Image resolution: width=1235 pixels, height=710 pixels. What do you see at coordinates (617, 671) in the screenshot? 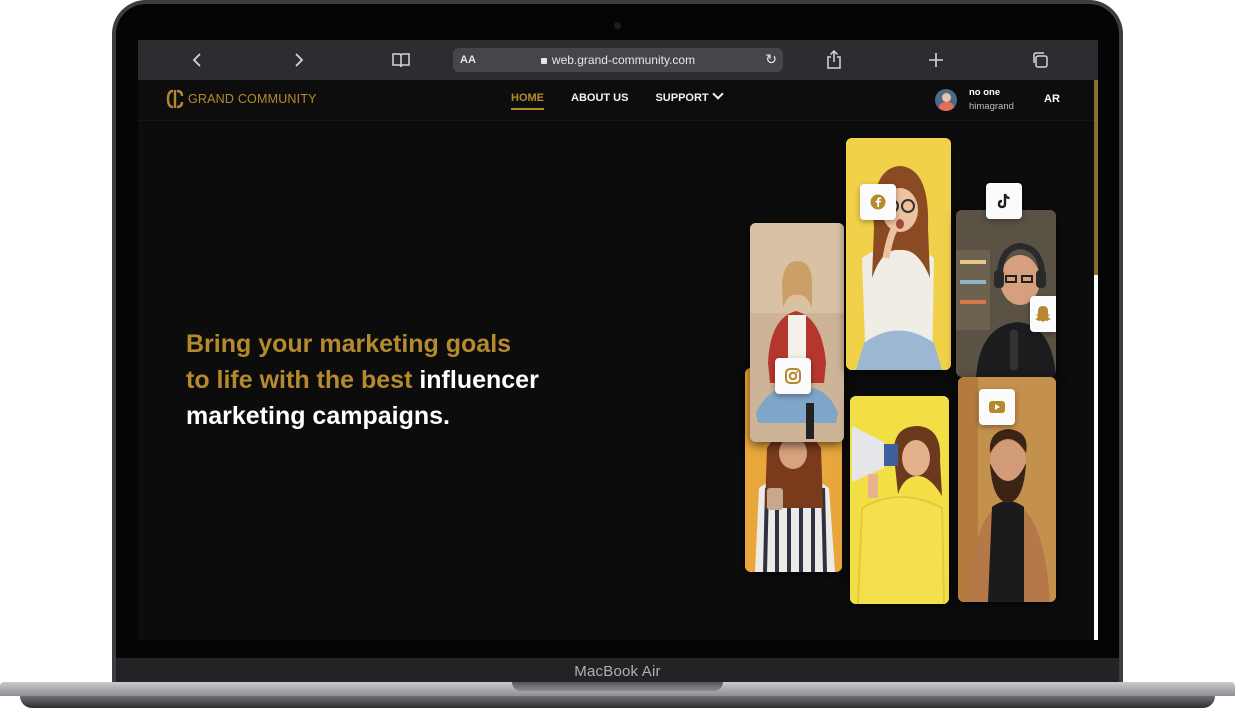
I see `device-brand-label: MacBook Air` at bounding box center [617, 671].